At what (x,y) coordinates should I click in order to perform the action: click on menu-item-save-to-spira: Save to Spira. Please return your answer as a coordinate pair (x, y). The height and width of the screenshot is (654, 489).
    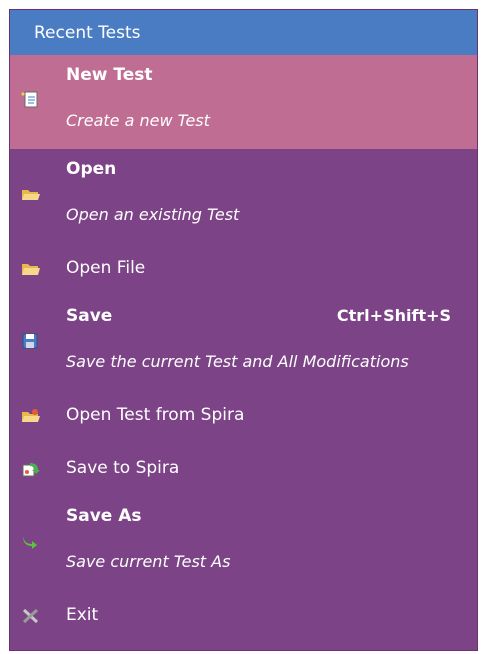
    Looking at the image, I should click on (243, 469).